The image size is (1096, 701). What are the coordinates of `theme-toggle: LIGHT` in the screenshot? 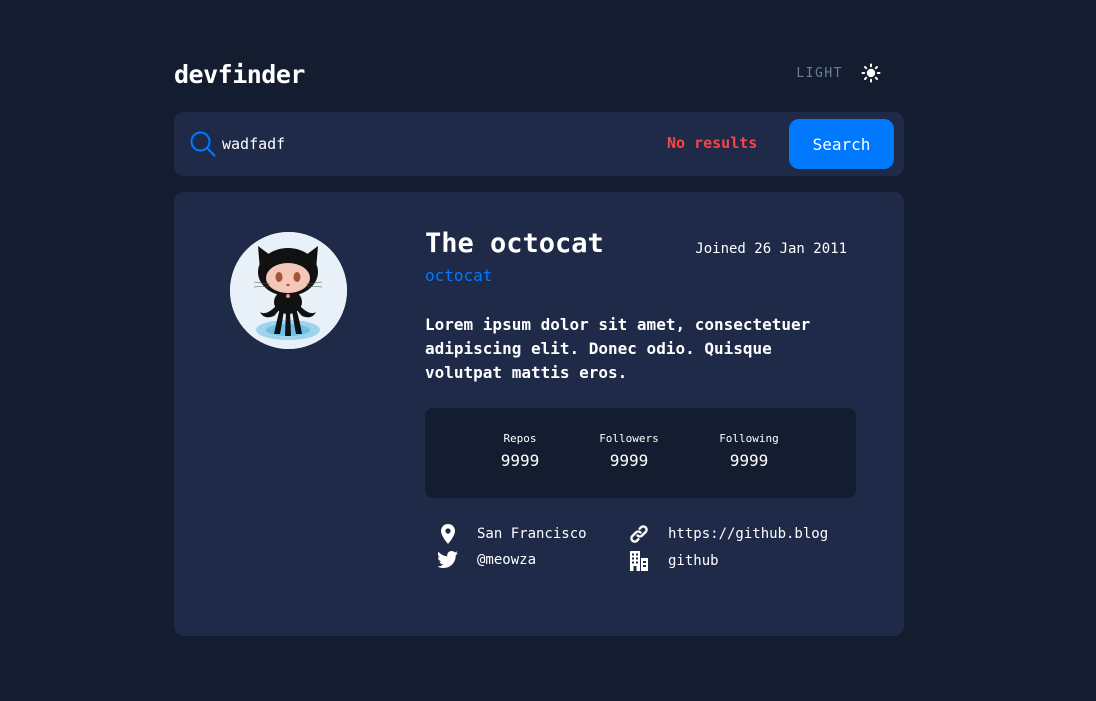 It's located at (838, 73).